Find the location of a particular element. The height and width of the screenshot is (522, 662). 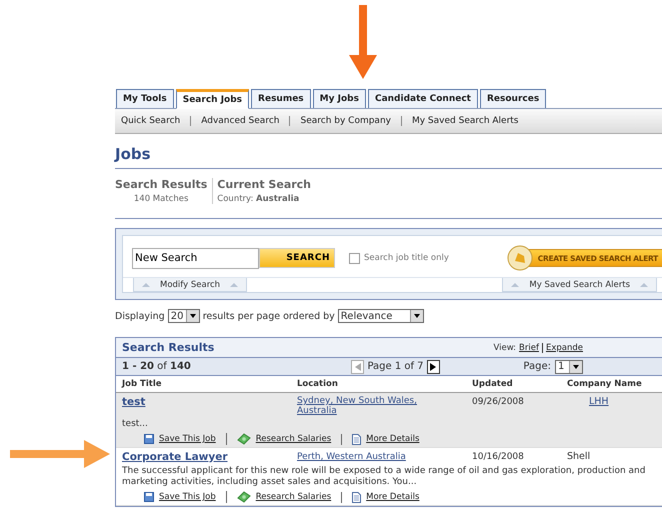

view-label: View: is located at coordinates (504, 347).